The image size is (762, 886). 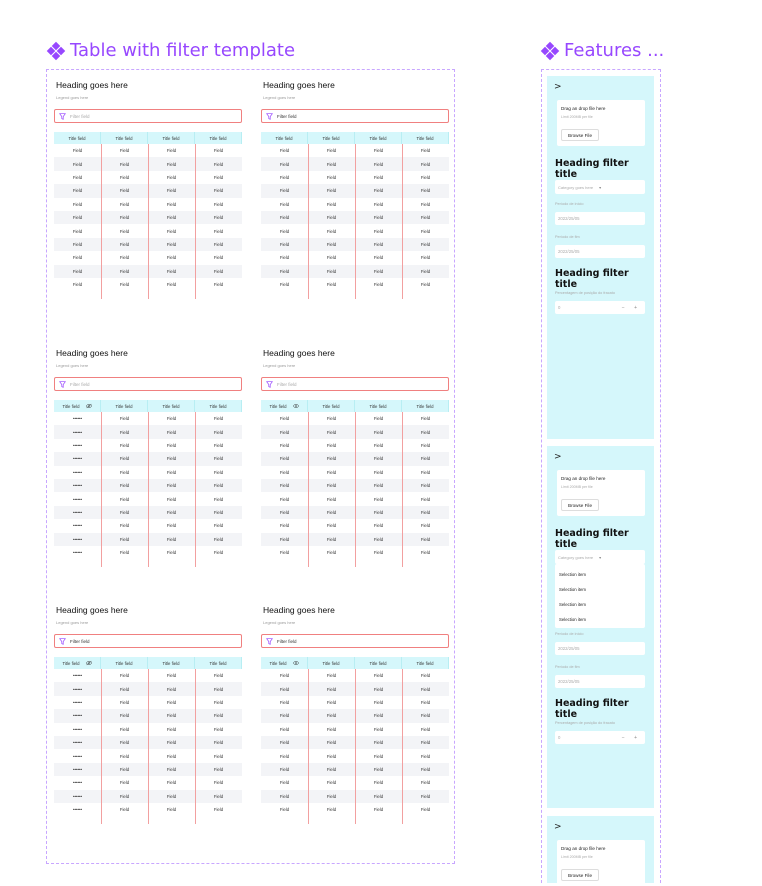 What do you see at coordinates (600, 251) in the screenshot?
I see `end-date-input: 2022/25/05` at bounding box center [600, 251].